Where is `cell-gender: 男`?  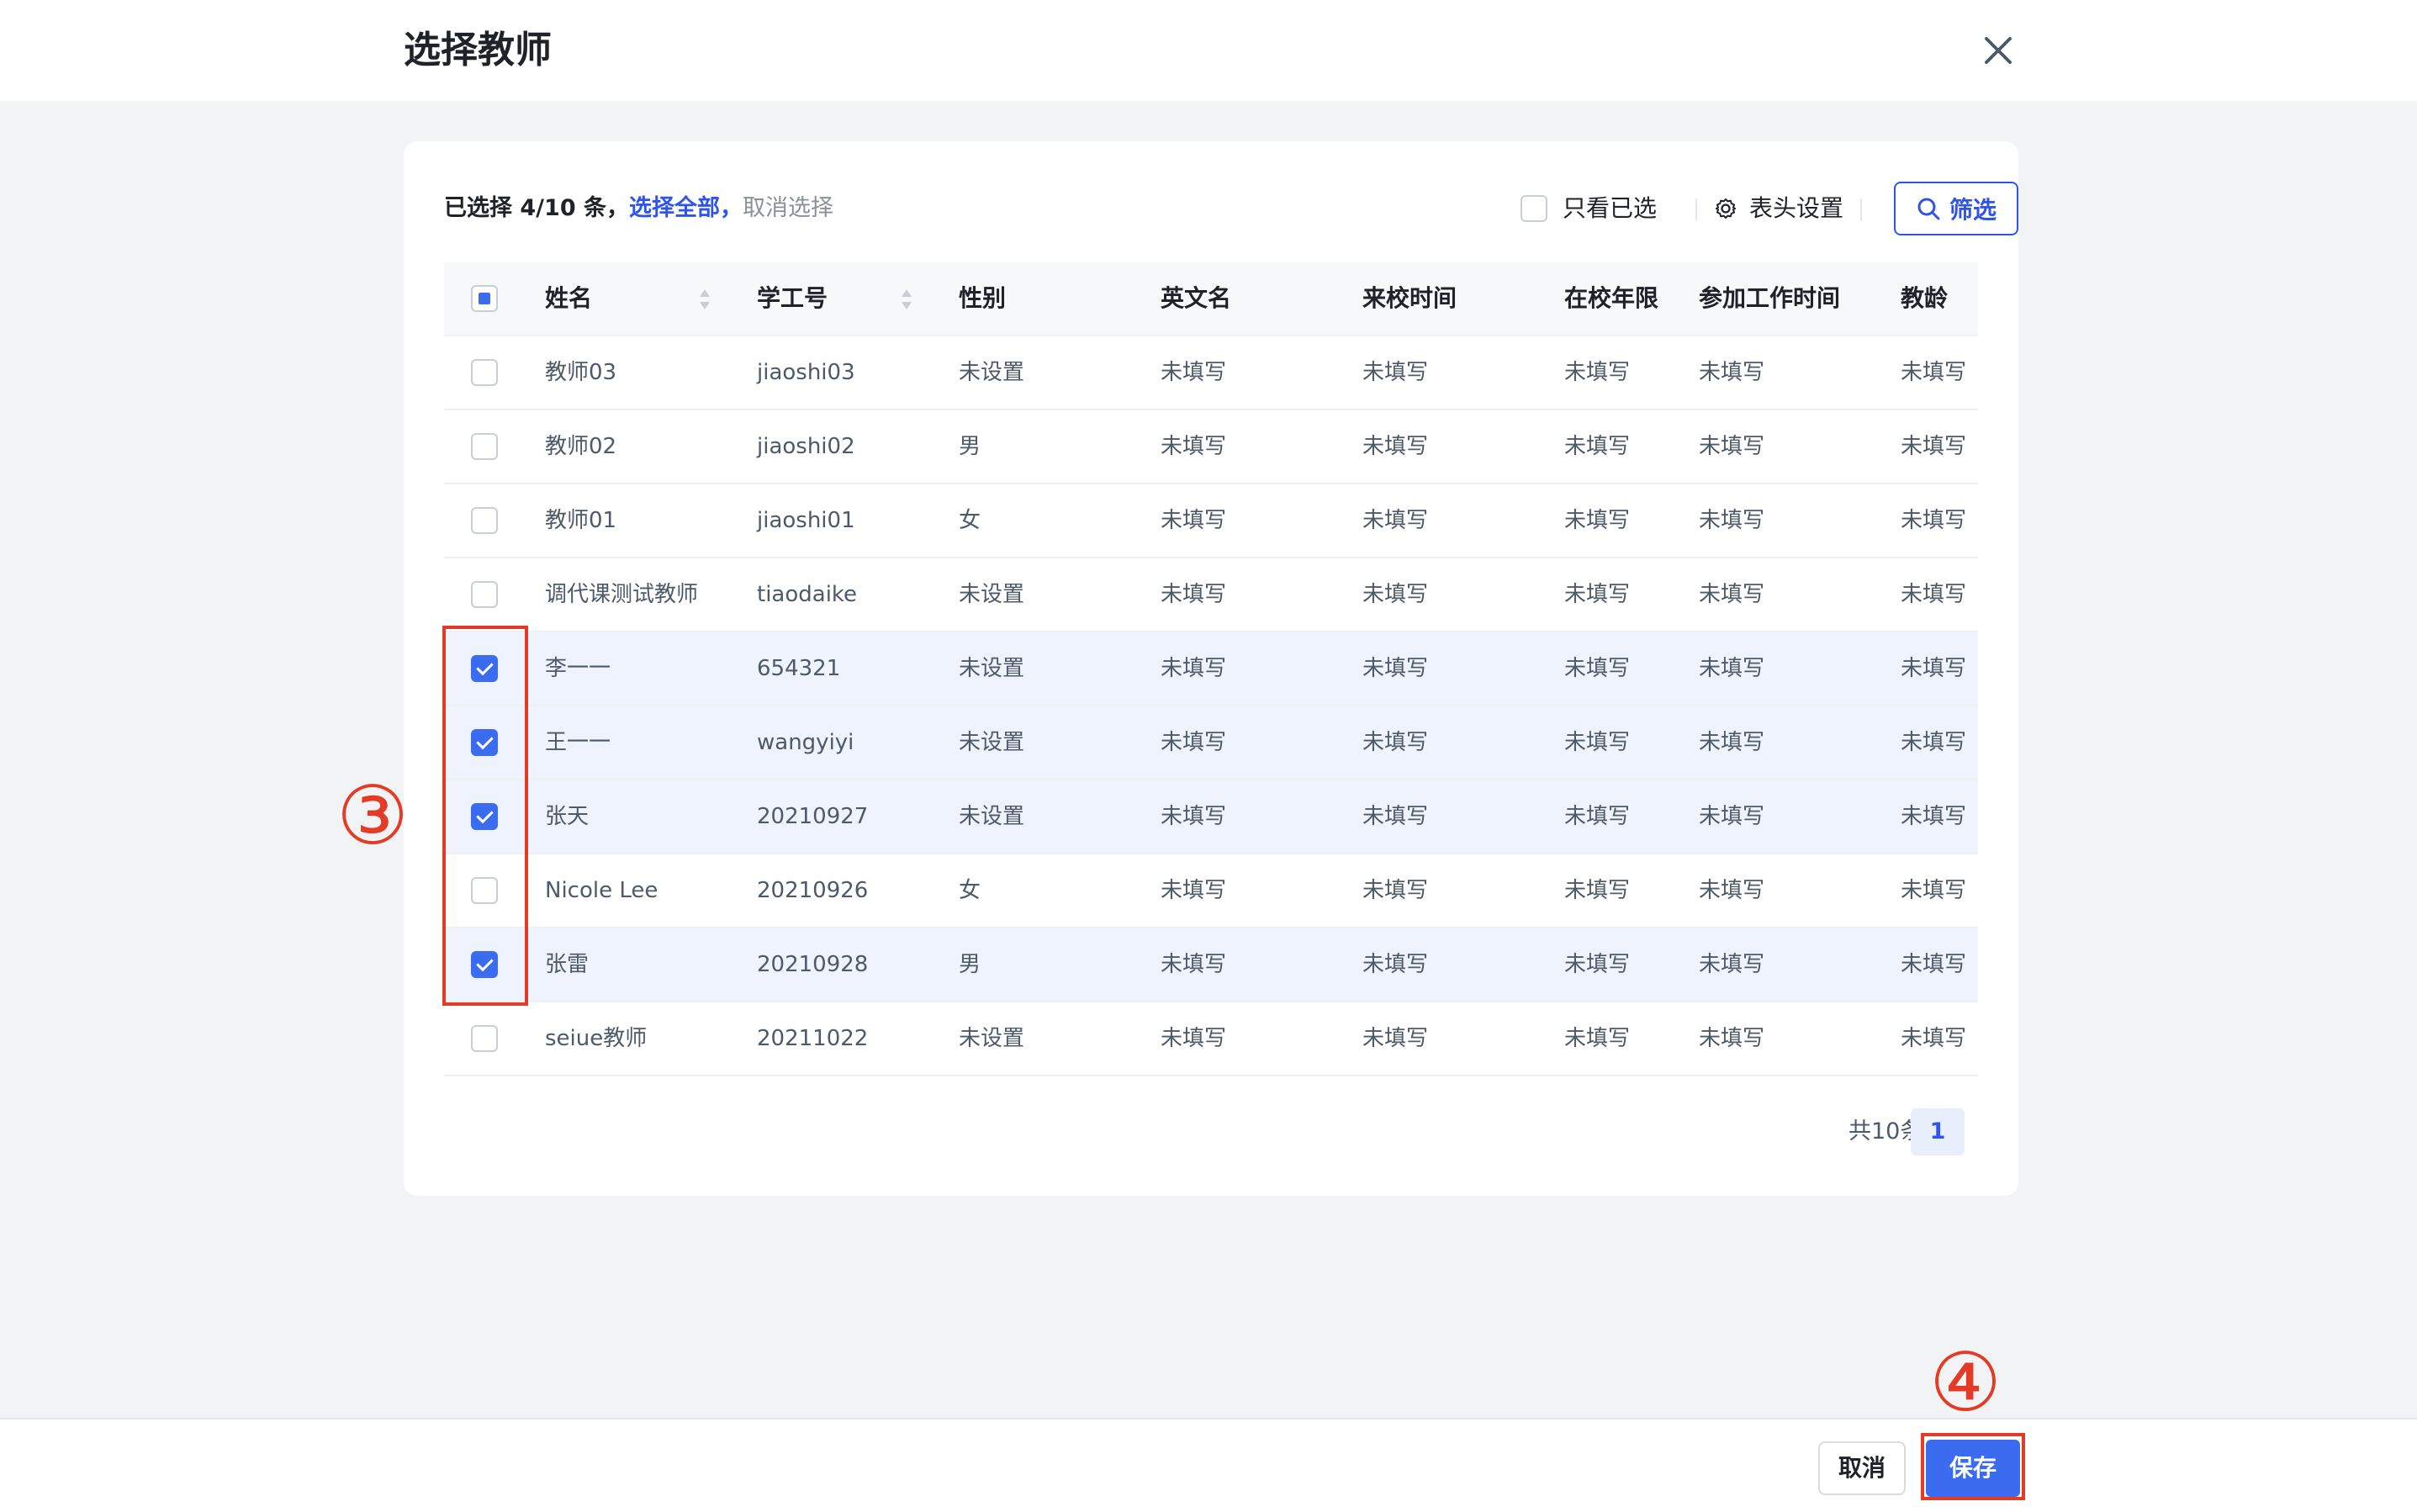
cell-gender: 男 is located at coordinates (970, 964).